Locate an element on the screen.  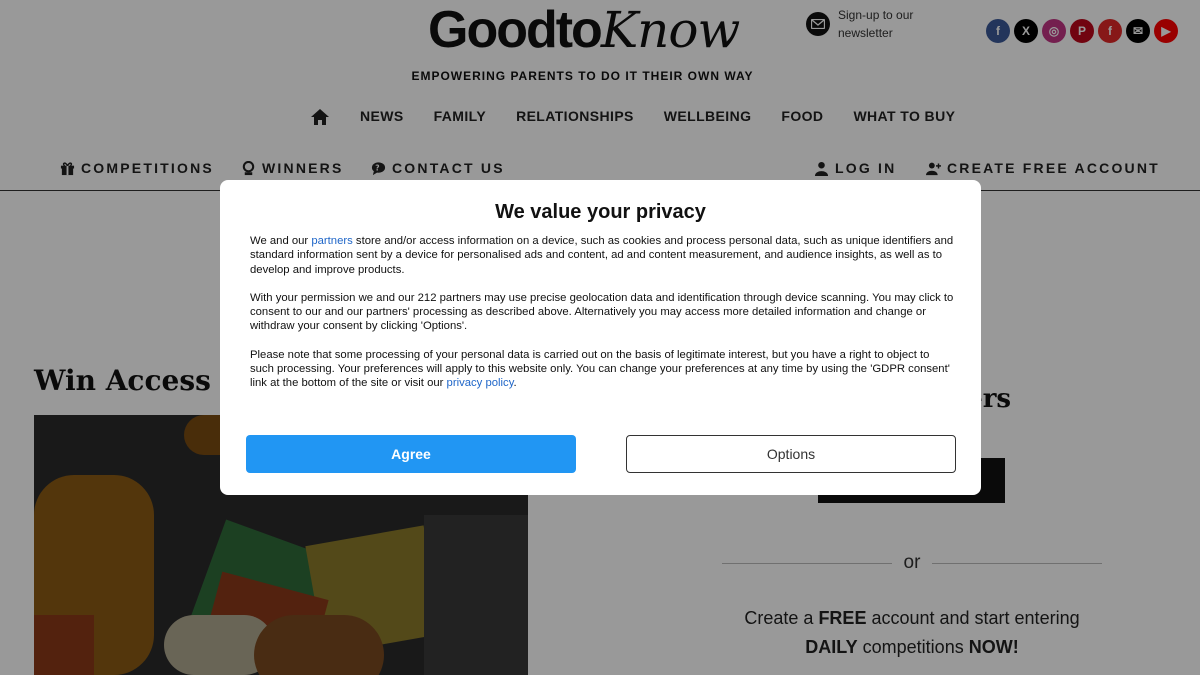
partners-link: partners is located at coordinates (331, 241).